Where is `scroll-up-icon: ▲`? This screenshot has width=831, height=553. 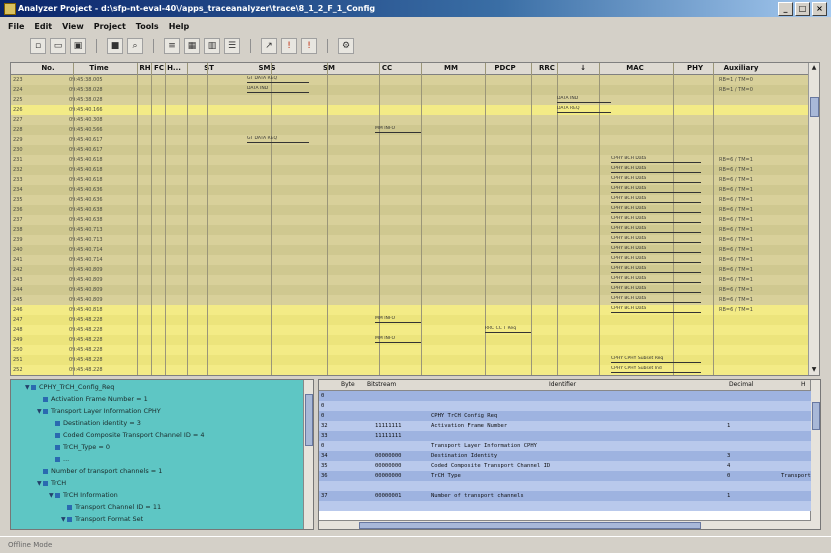 scroll-up-icon: ▲ is located at coordinates (814, 68).